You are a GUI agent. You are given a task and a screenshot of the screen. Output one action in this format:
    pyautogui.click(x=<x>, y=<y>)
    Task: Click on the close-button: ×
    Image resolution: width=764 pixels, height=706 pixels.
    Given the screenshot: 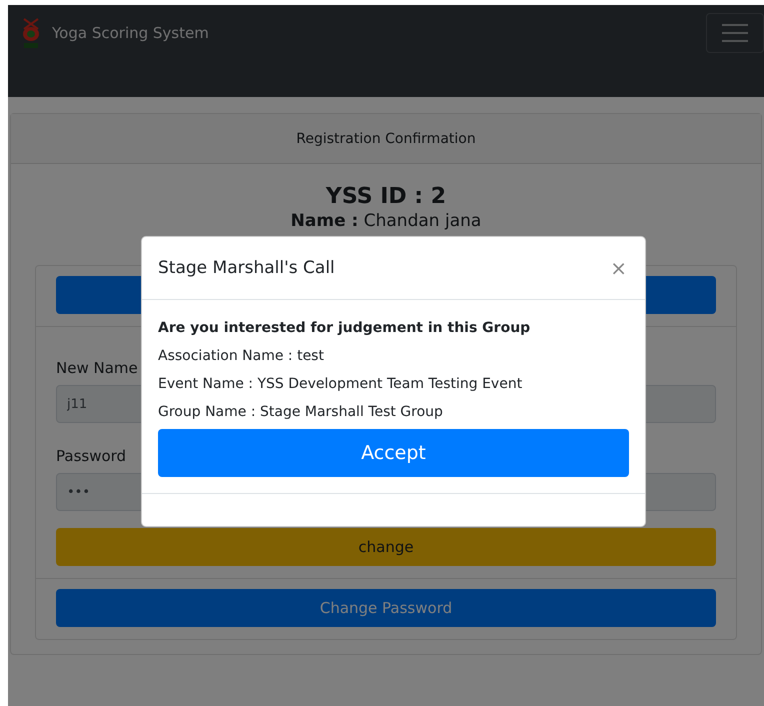 What is the action you would take?
    pyautogui.click(x=618, y=268)
    